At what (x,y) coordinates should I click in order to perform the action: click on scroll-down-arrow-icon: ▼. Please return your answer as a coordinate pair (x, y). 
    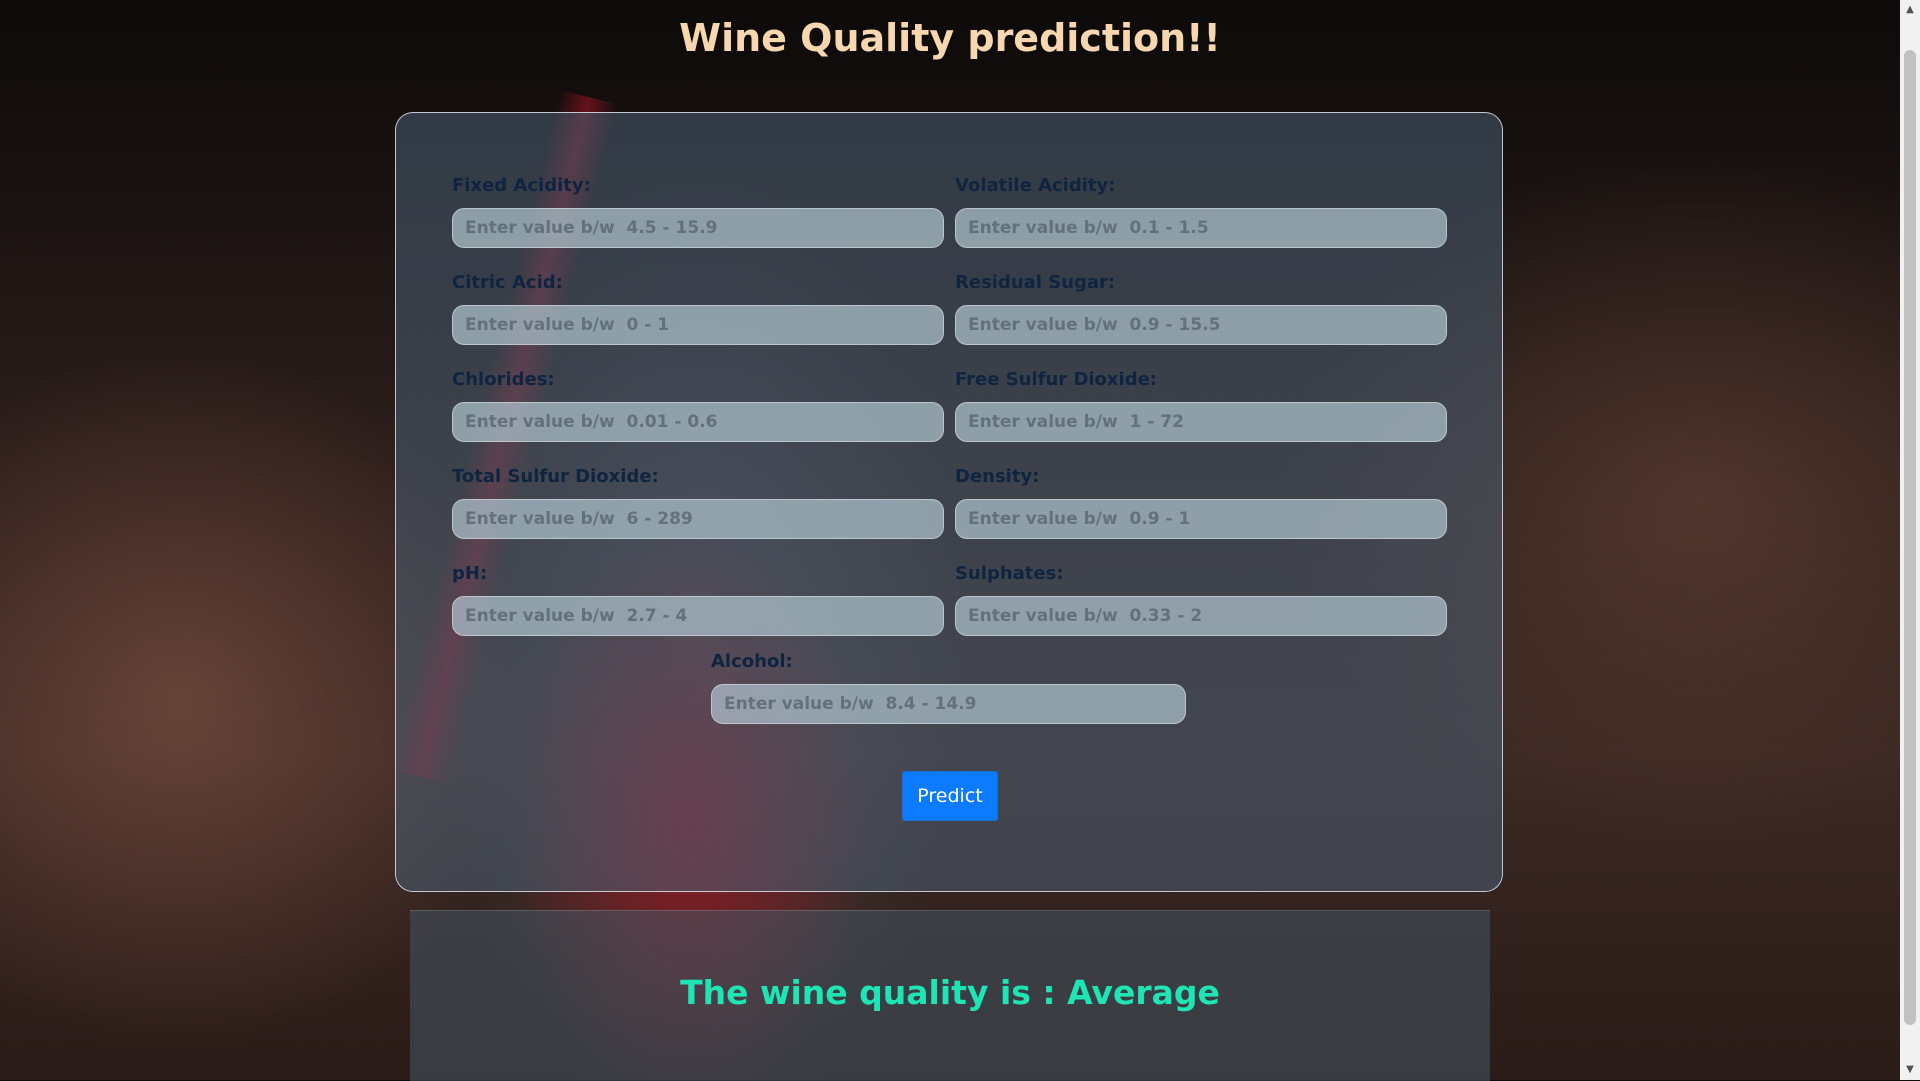
    Looking at the image, I should click on (1910, 1070).